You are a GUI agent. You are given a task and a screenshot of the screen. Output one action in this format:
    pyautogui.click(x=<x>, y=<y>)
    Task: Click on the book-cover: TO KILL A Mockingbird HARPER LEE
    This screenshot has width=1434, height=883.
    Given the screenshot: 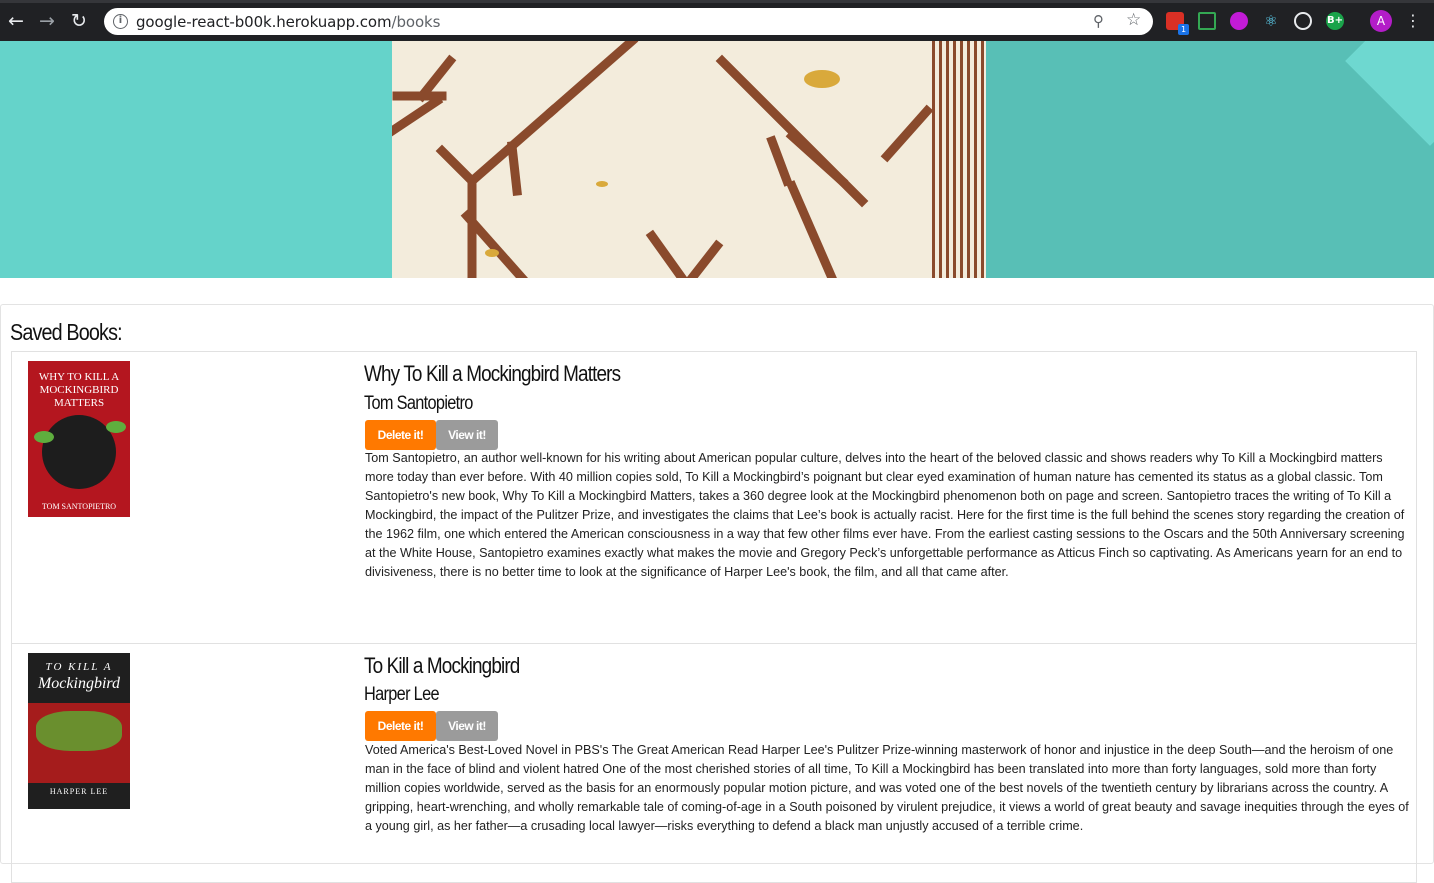 What is the action you would take?
    pyautogui.click(x=79, y=731)
    